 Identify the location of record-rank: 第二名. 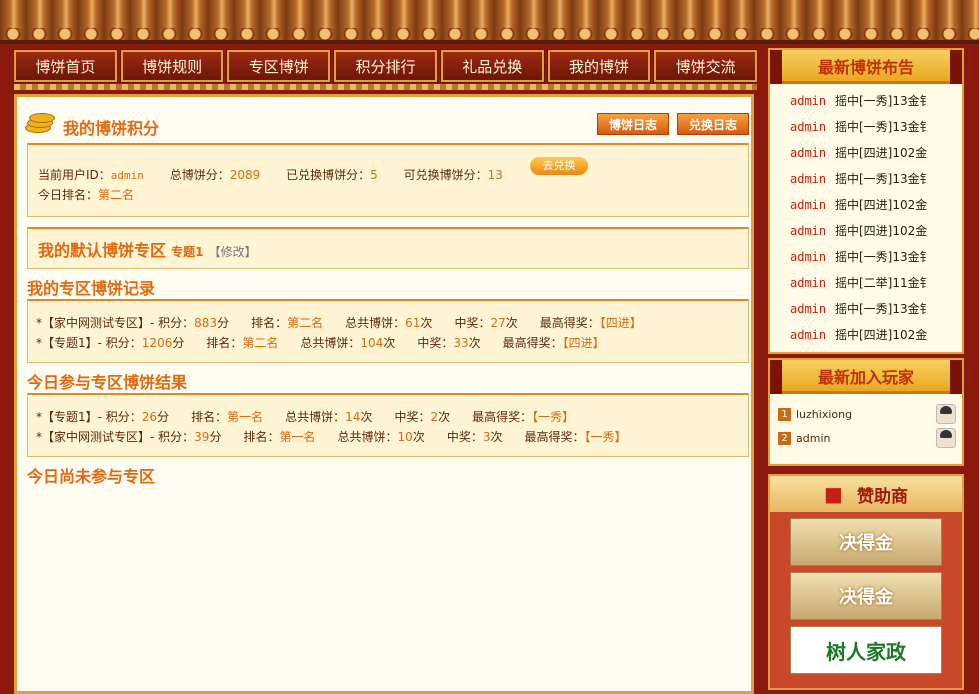
(260, 343).